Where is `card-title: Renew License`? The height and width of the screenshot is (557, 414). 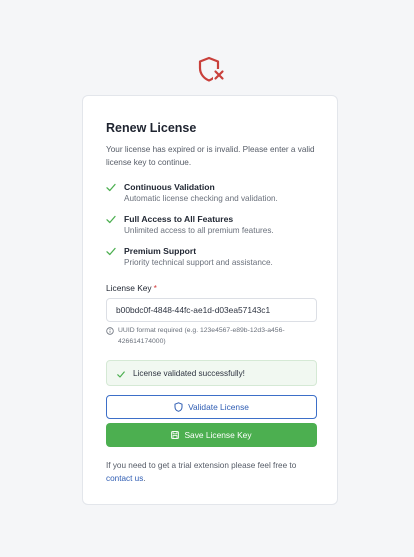 card-title: Renew License is located at coordinates (151, 128).